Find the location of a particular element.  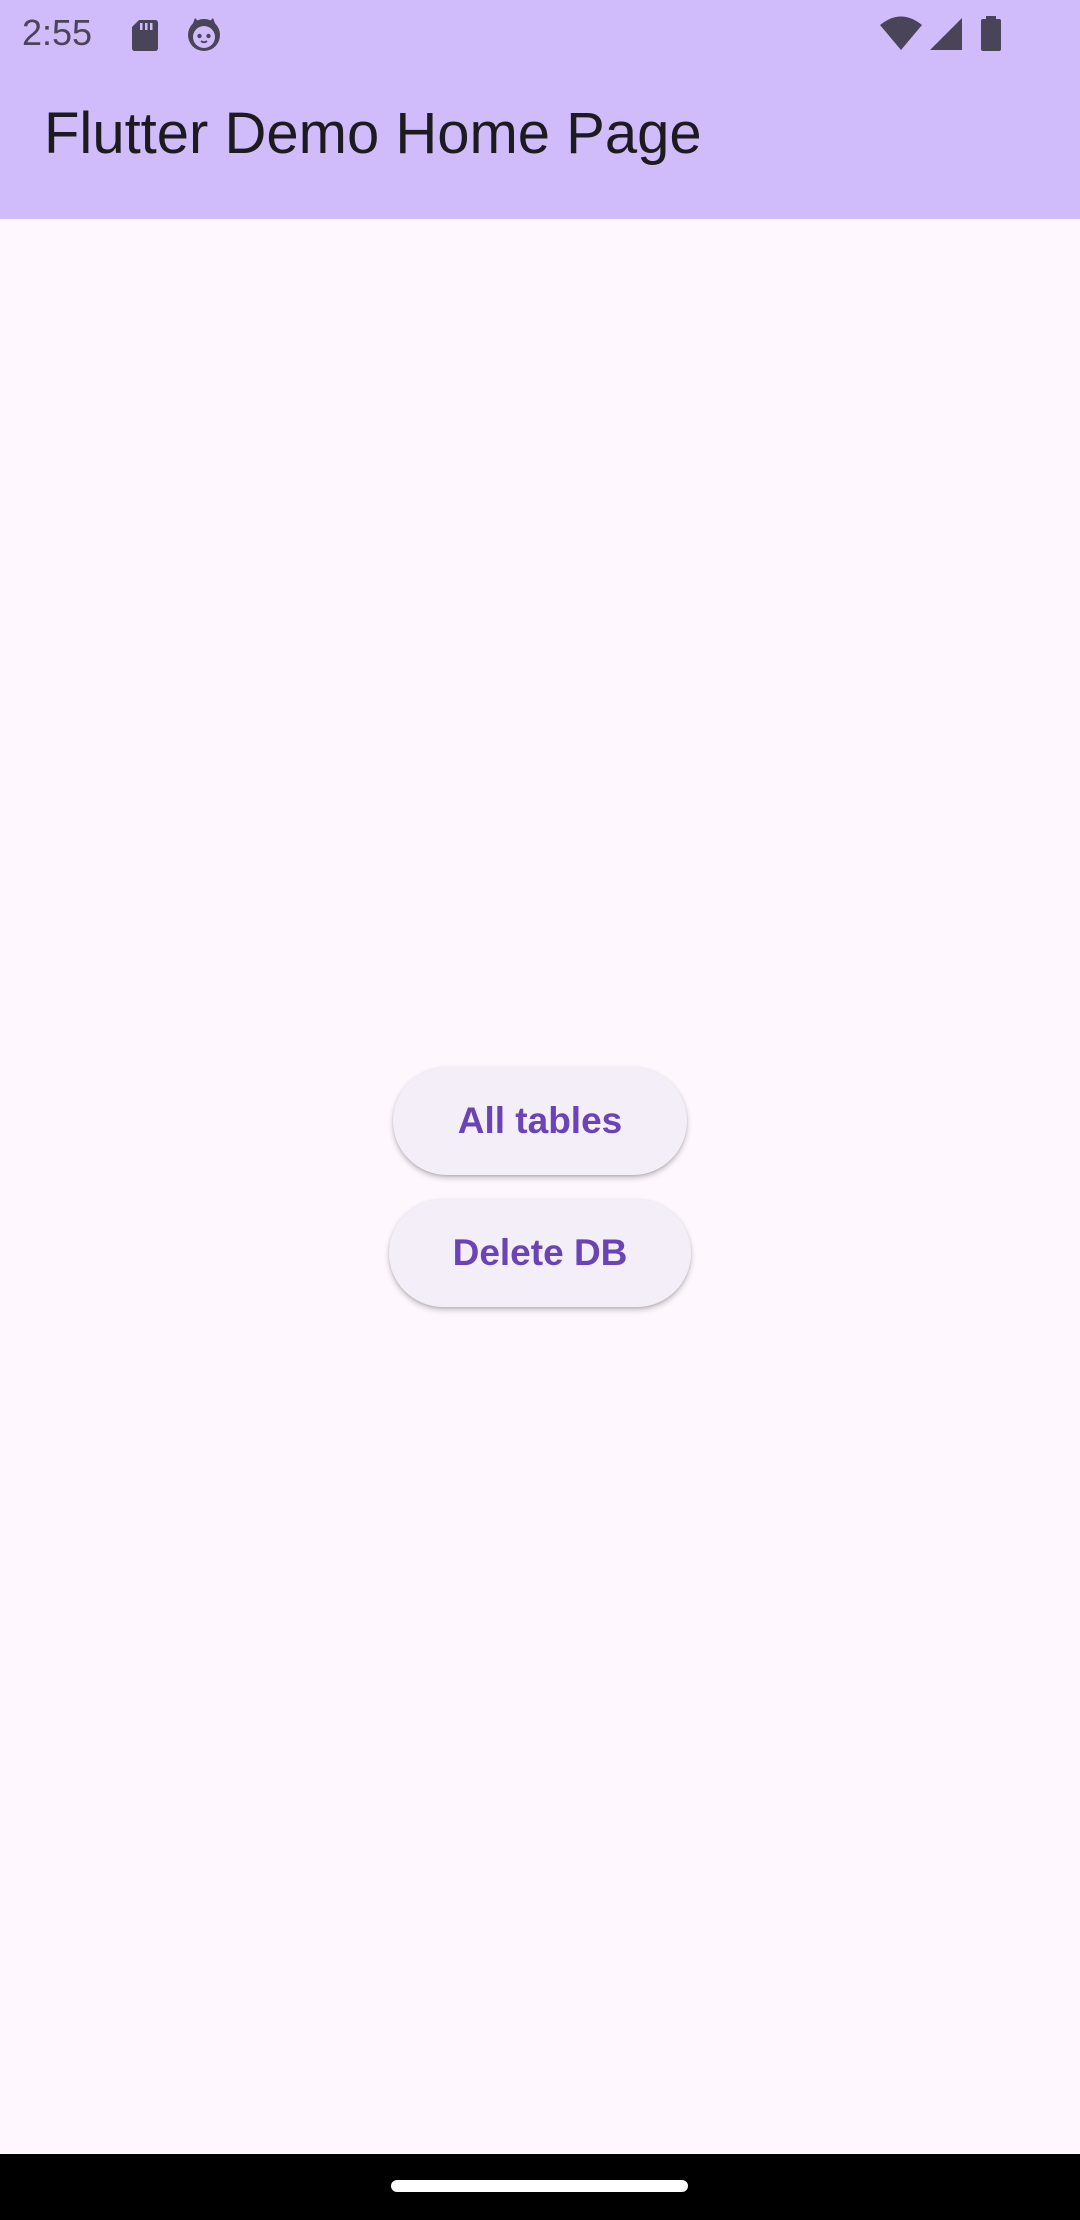

status-bar: 2:55 is located at coordinates (540, 33).